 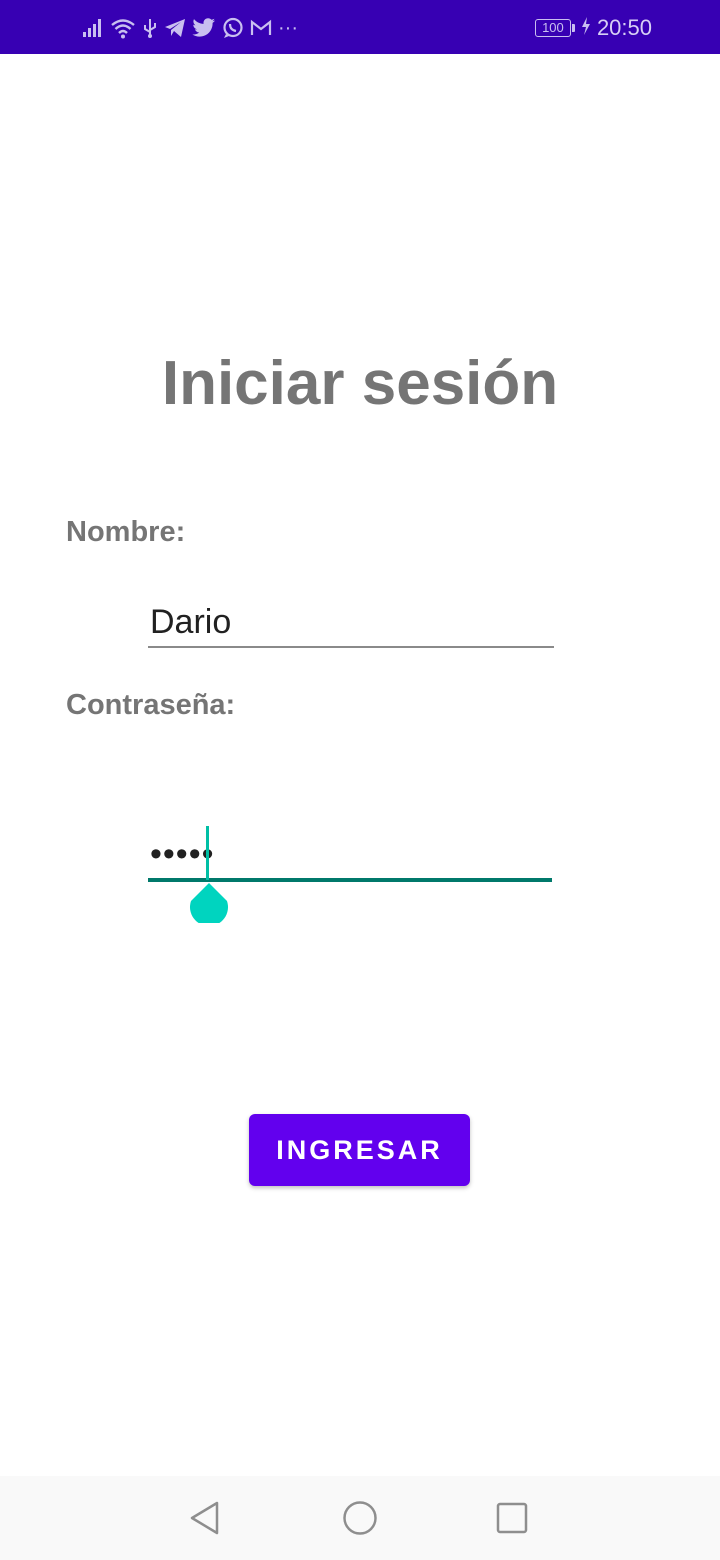 What do you see at coordinates (126, 532) in the screenshot?
I see `name-label: Nombre:` at bounding box center [126, 532].